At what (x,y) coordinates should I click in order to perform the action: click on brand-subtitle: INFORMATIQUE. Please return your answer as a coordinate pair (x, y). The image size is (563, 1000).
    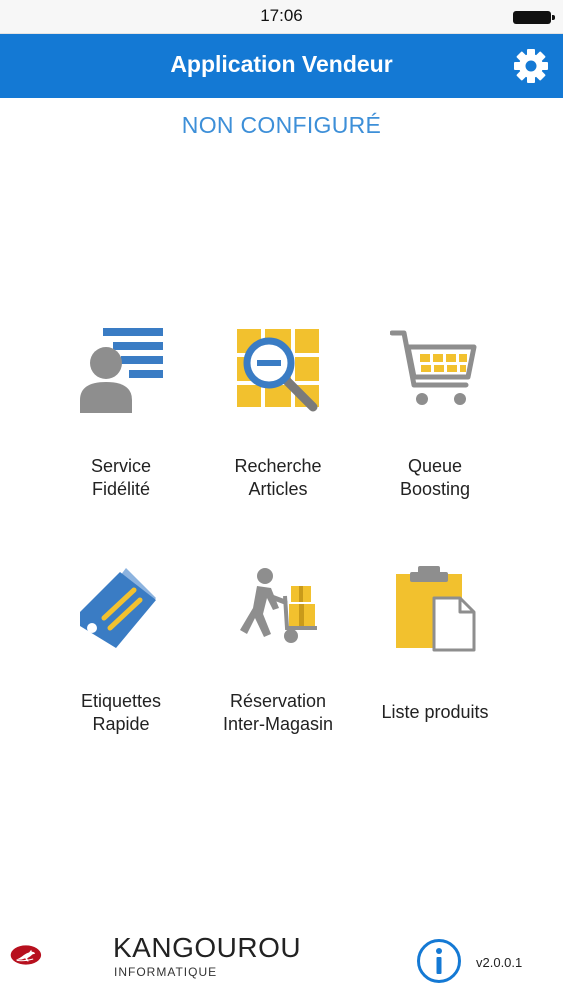
    Looking at the image, I should click on (166, 972).